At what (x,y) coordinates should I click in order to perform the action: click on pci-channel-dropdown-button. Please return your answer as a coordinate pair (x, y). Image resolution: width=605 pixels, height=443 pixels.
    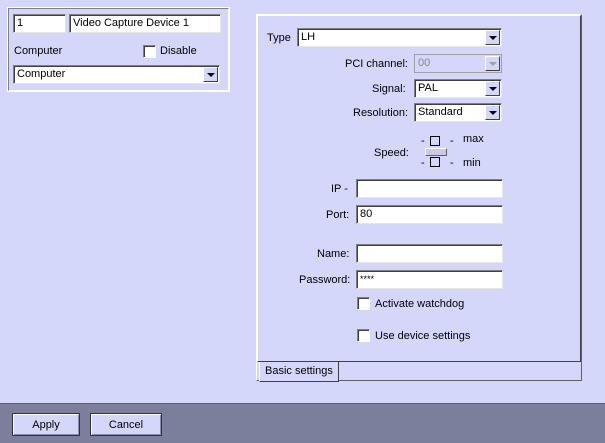
    Looking at the image, I should click on (492, 63).